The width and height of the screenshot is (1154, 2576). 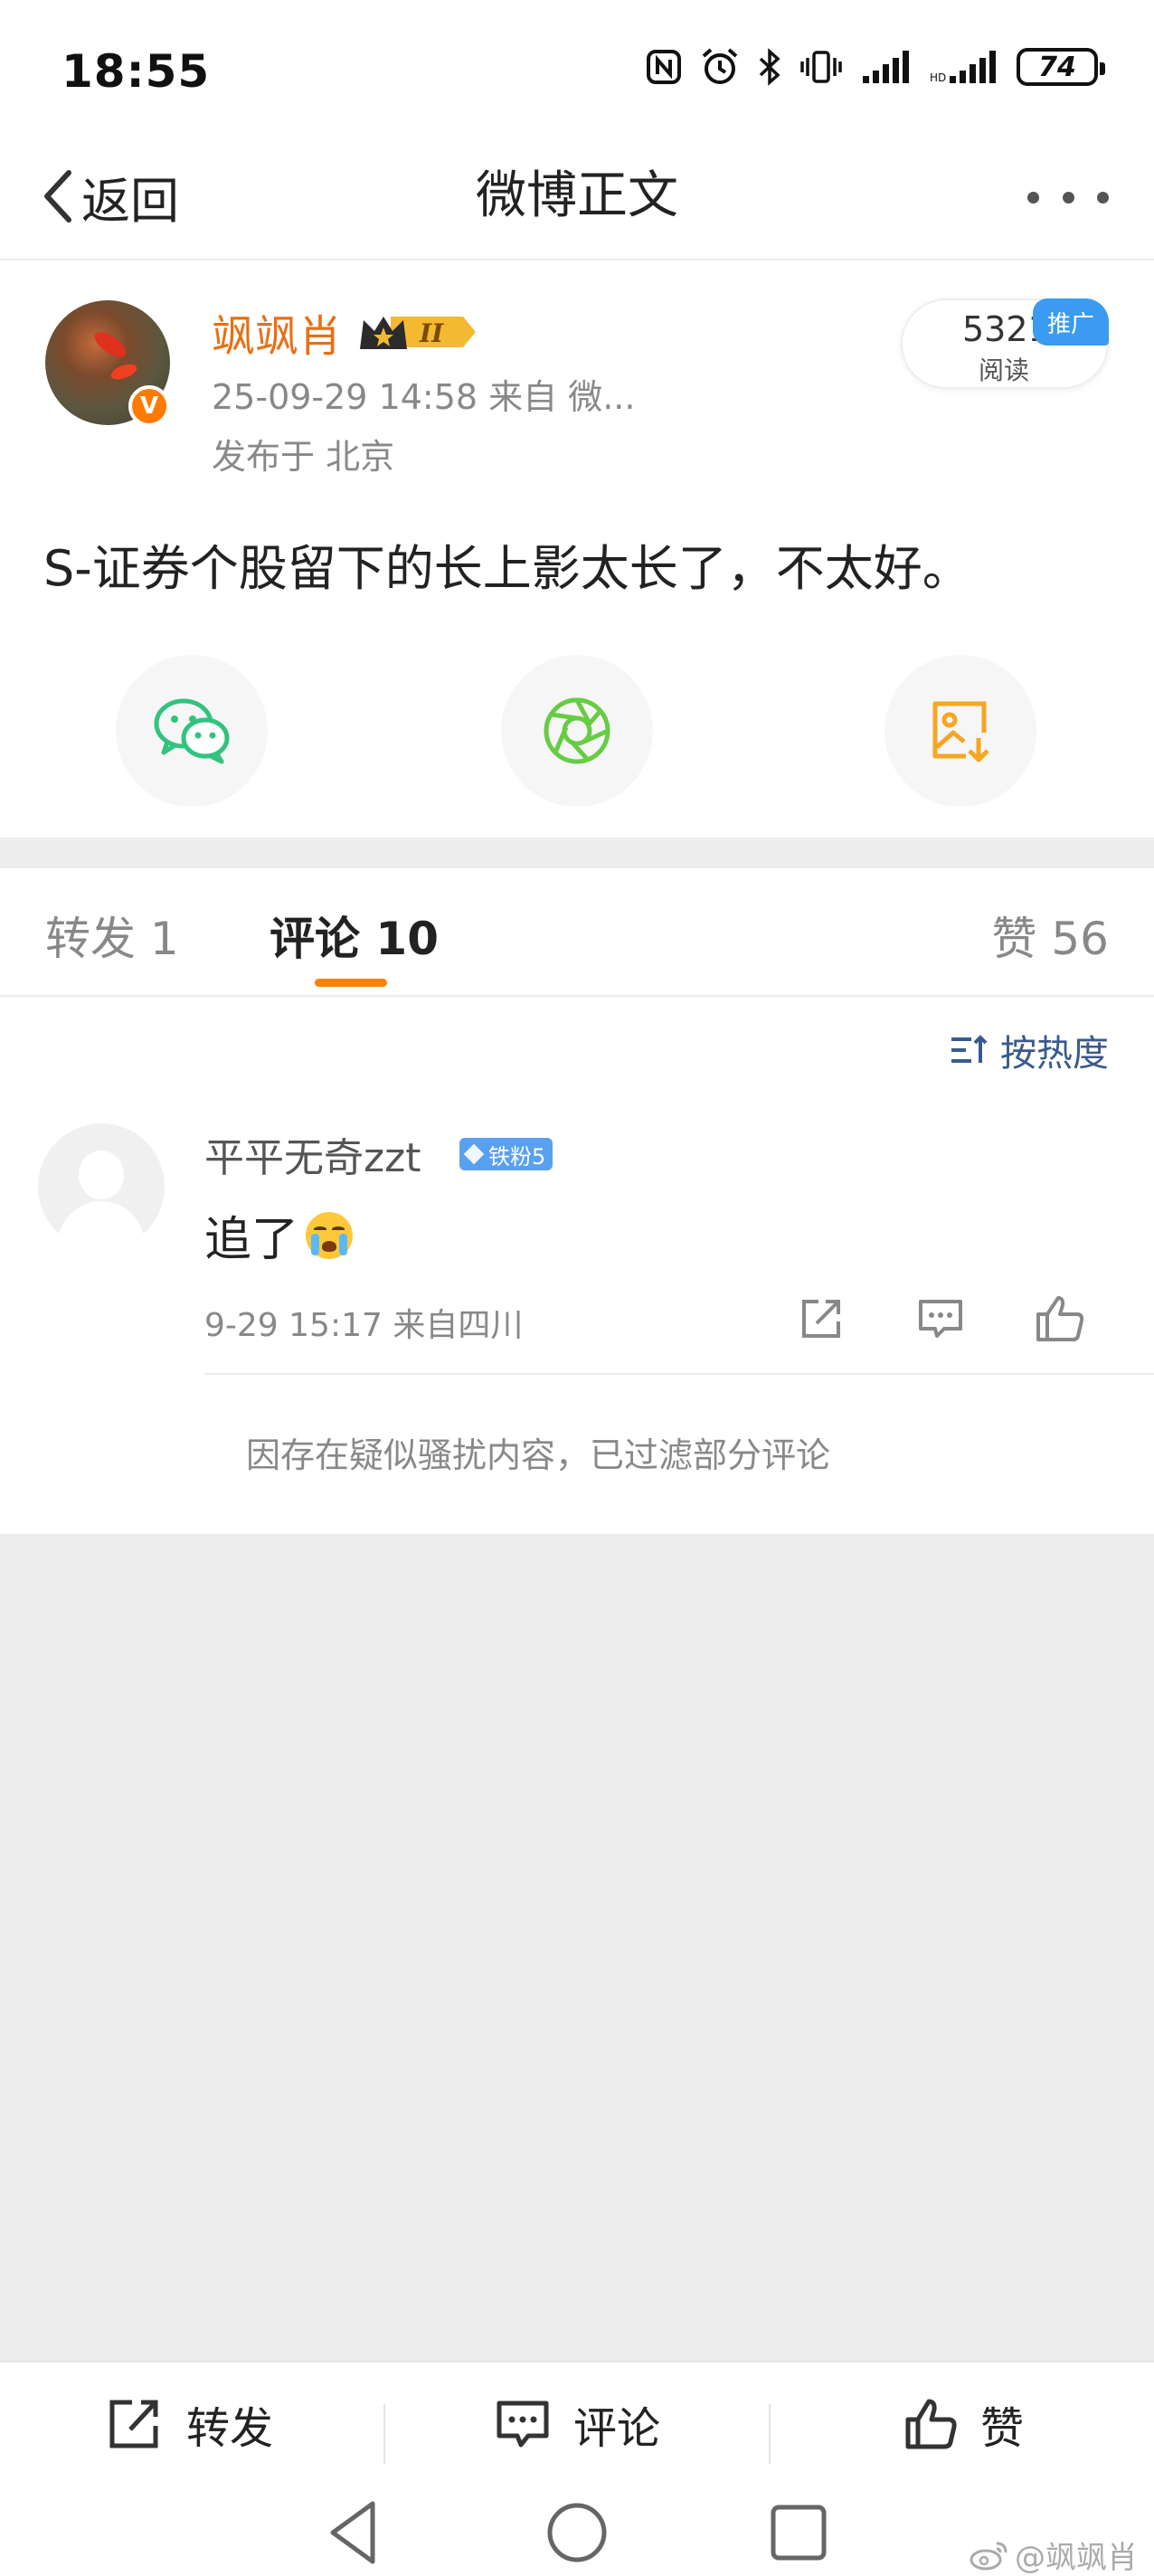 What do you see at coordinates (345, 332) in the screenshot?
I see `author-row: 飒飒肖 II` at bounding box center [345, 332].